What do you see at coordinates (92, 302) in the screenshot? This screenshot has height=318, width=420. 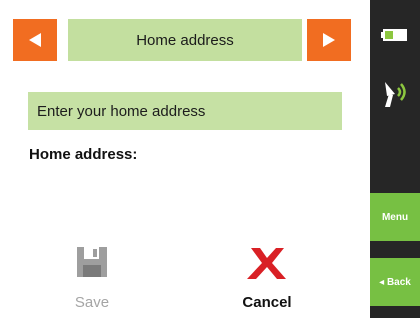 I see `save-label: Save` at bounding box center [92, 302].